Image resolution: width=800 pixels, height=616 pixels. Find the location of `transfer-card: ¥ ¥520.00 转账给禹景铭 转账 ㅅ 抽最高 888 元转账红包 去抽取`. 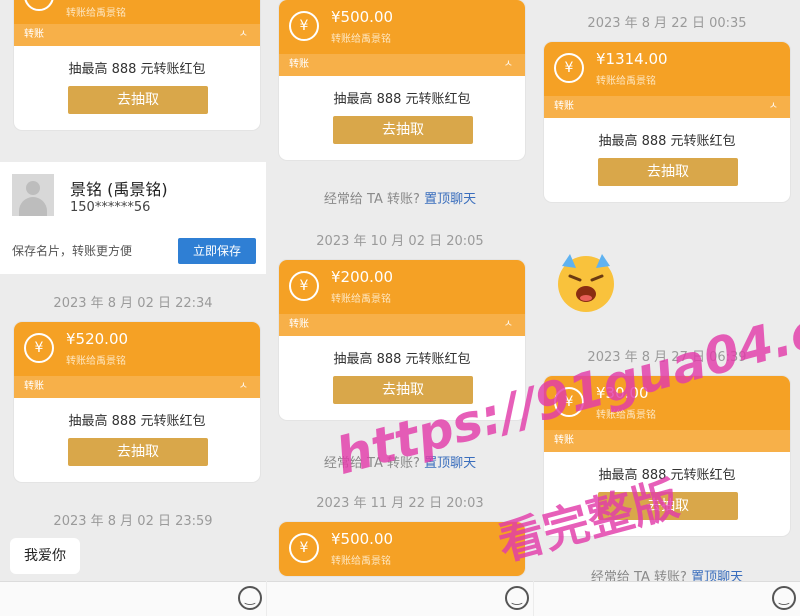

transfer-card: ¥ ¥520.00 转账给禹景铭 转账 ㅅ 抽最高 888 元转账红包 去抽取 is located at coordinates (137, 402).